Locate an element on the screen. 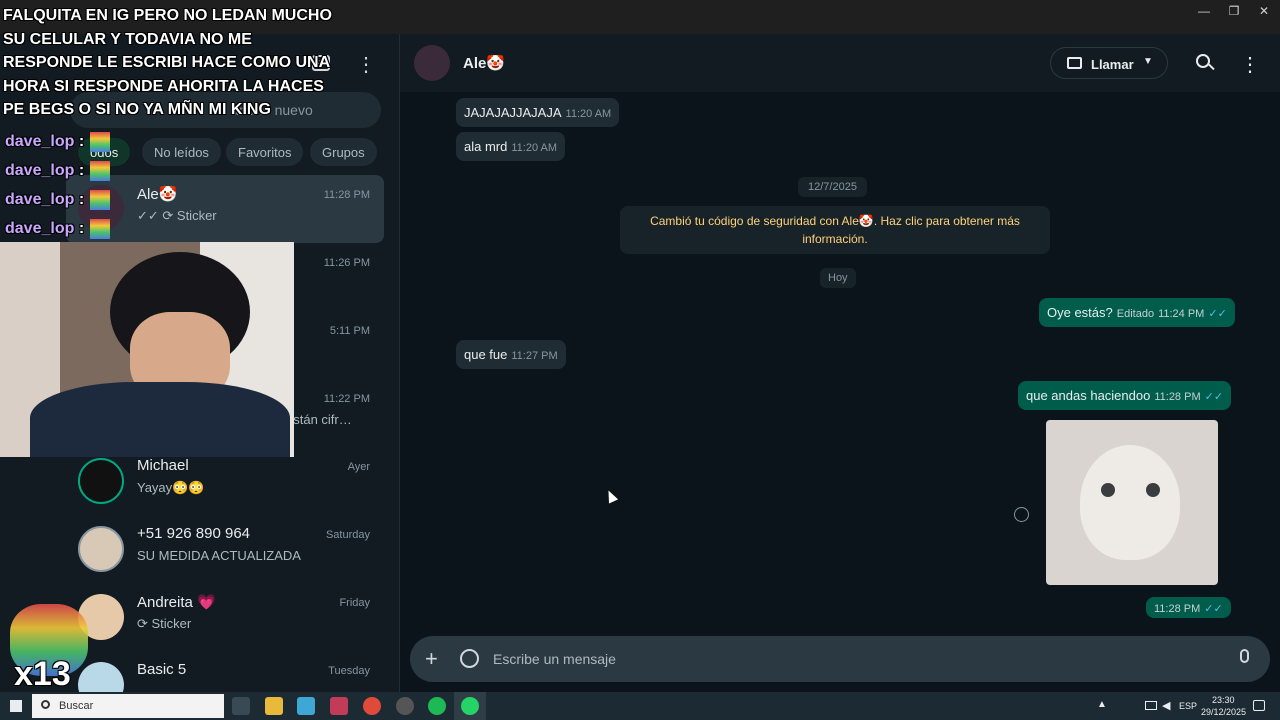 This screenshot has width=1280, height=720. filter-grupos: Grupos is located at coordinates (343, 152).